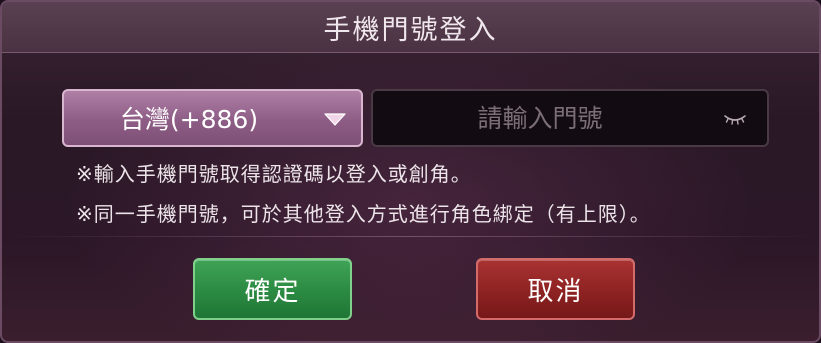 Image resolution: width=821 pixels, height=343 pixels. Describe the element at coordinates (335, 119) in the screenshot. I see `chevron-down-icon` at that location.